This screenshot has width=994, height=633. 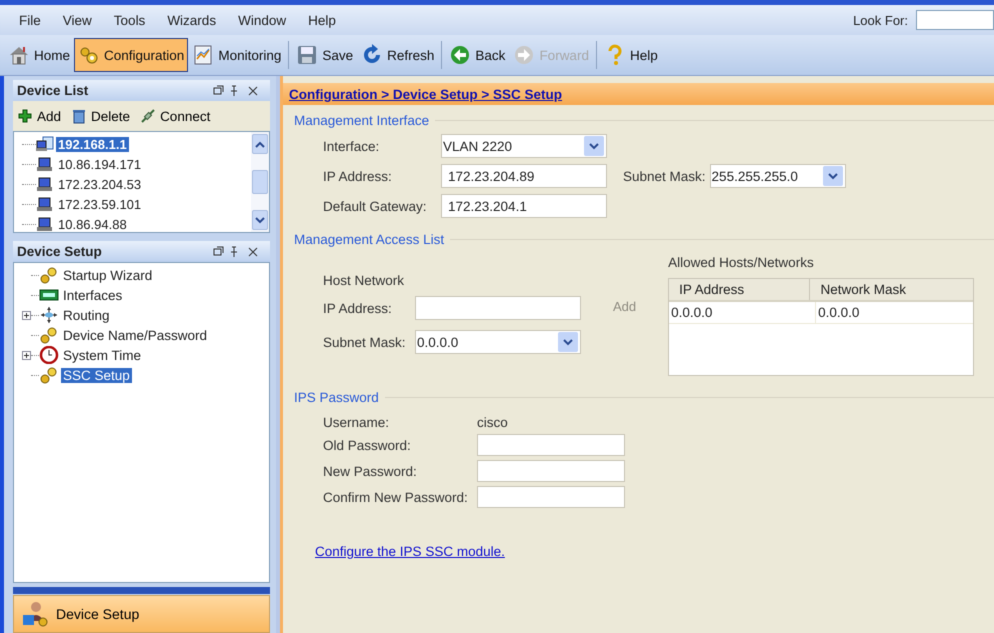 What do you see at coordinates (364, 280) in the screenshot?
I see `group-label: Host Network` at bounding box center [364, 280].